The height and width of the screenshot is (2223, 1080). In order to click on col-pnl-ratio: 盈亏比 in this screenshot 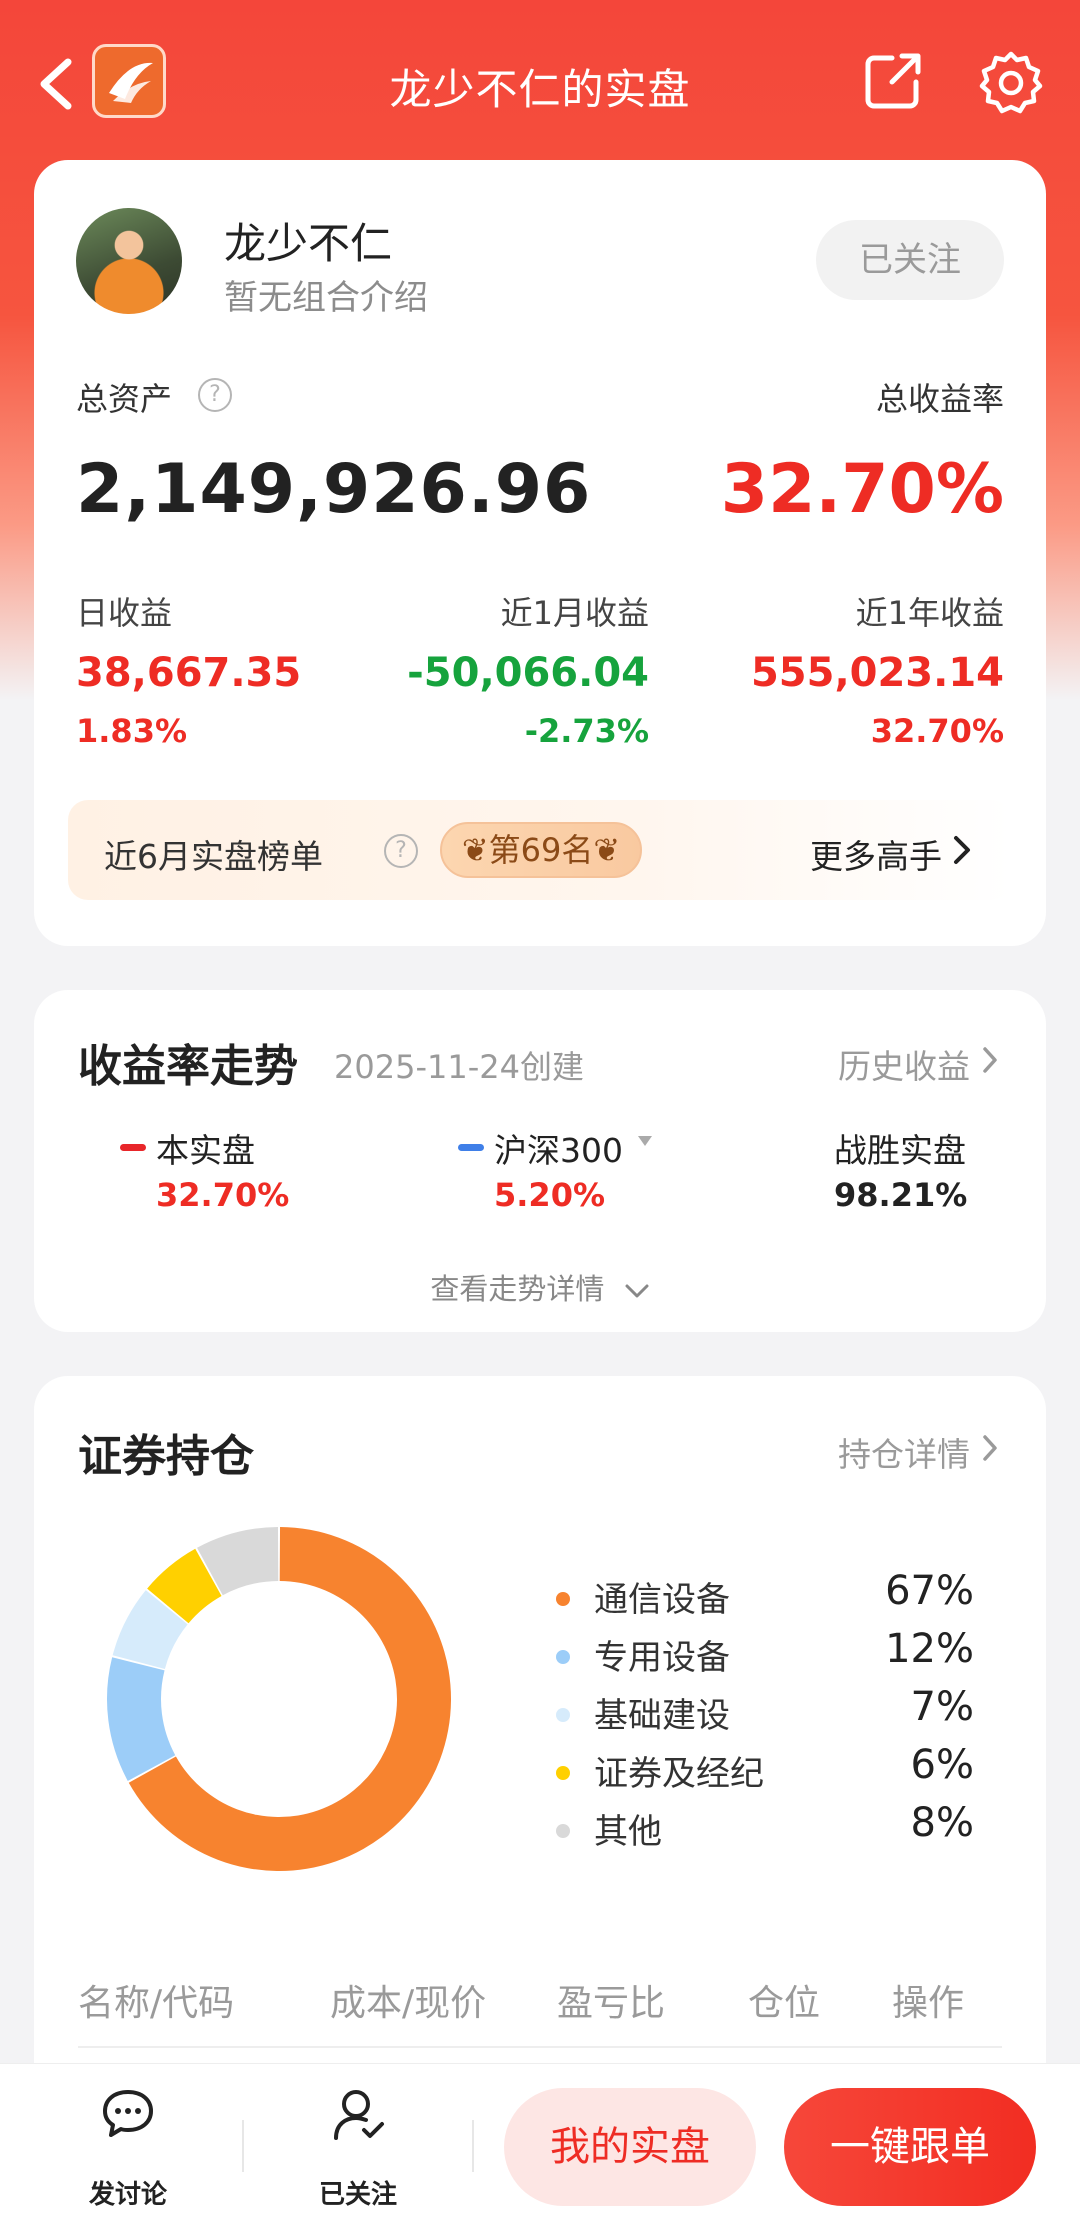, I will do `click(611, 2003)`.